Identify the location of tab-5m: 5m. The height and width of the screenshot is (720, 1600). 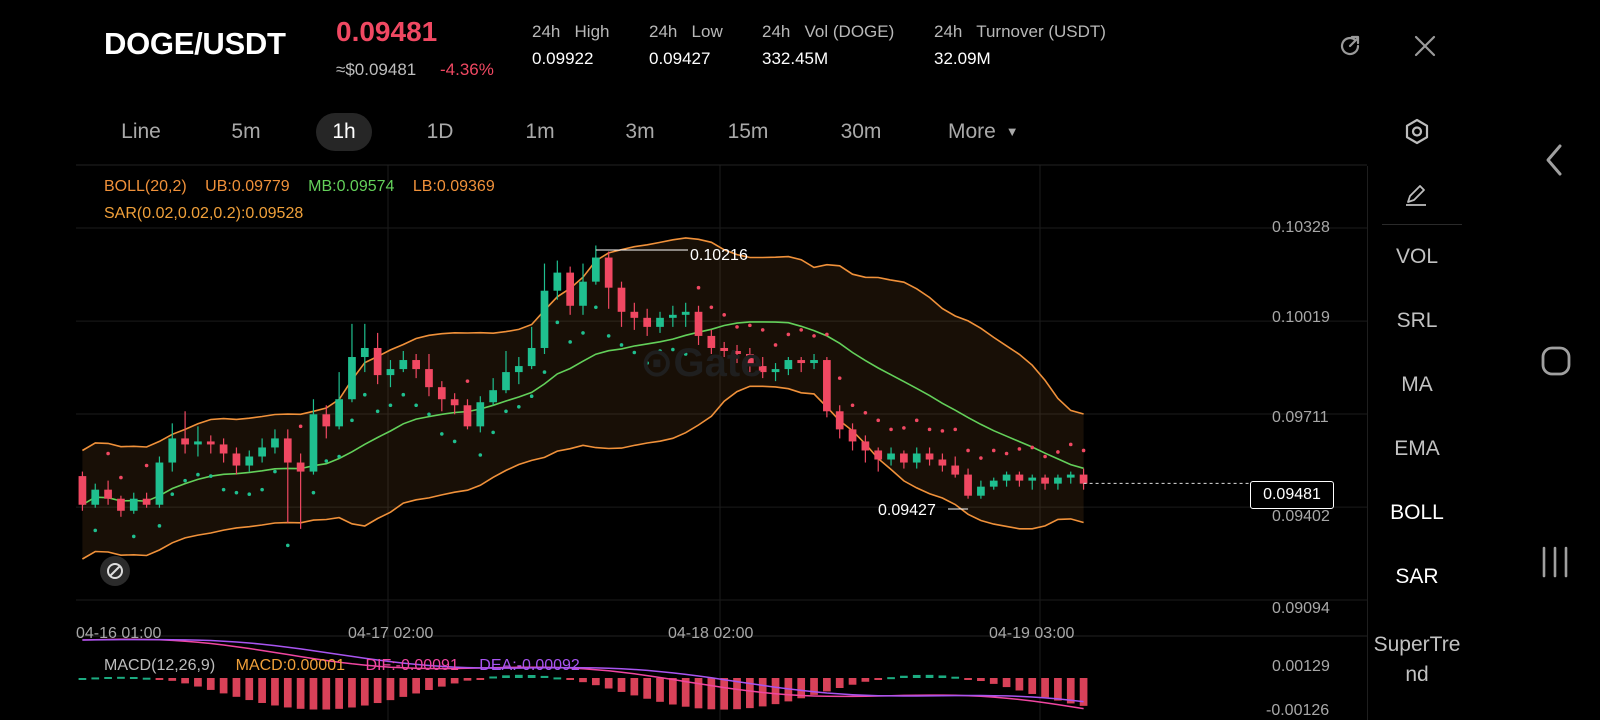
(246, 132).